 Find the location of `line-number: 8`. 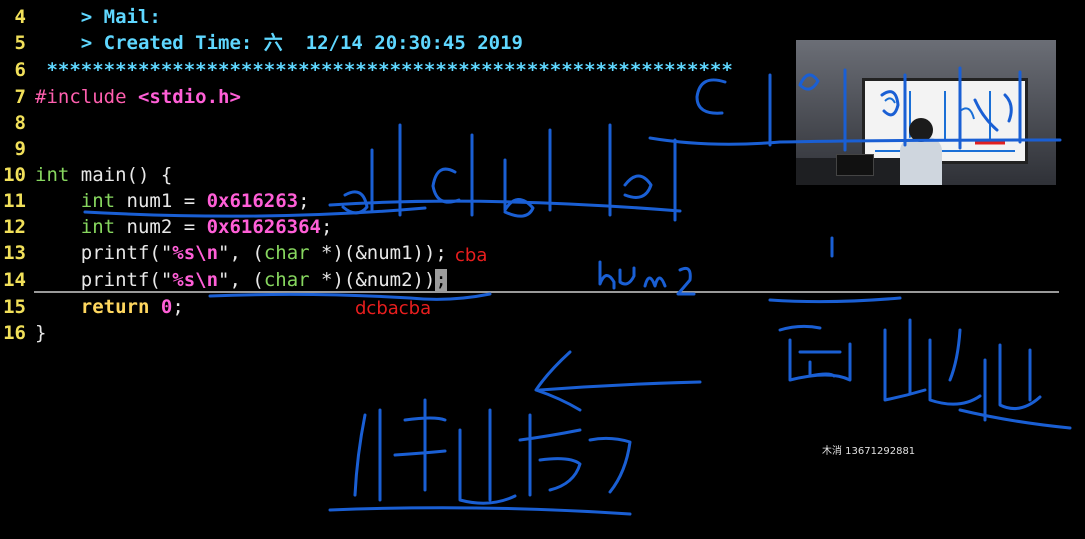

line-number: 8 is located at coordinates (20, 123).